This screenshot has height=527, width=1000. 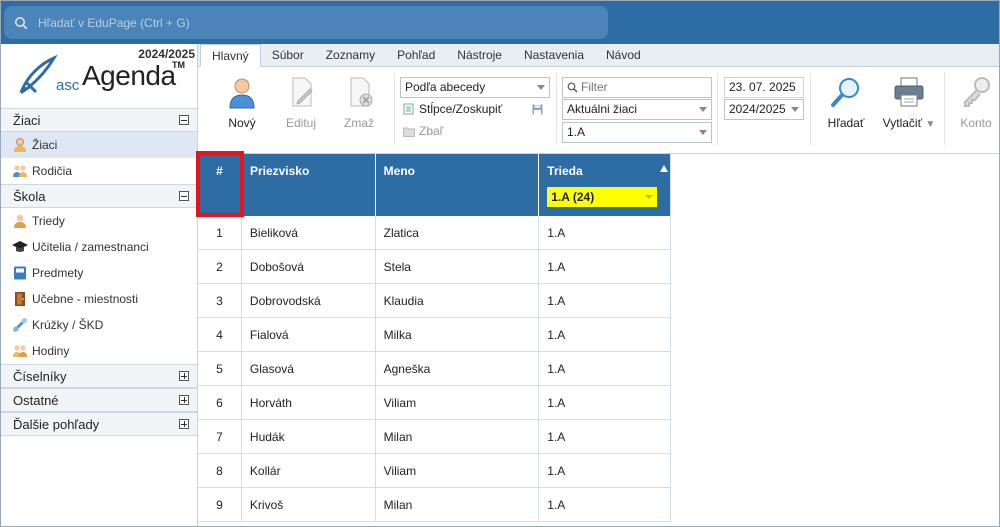 I want to click on date-field: 23. 07. 2025, so click(x=764, y=87).